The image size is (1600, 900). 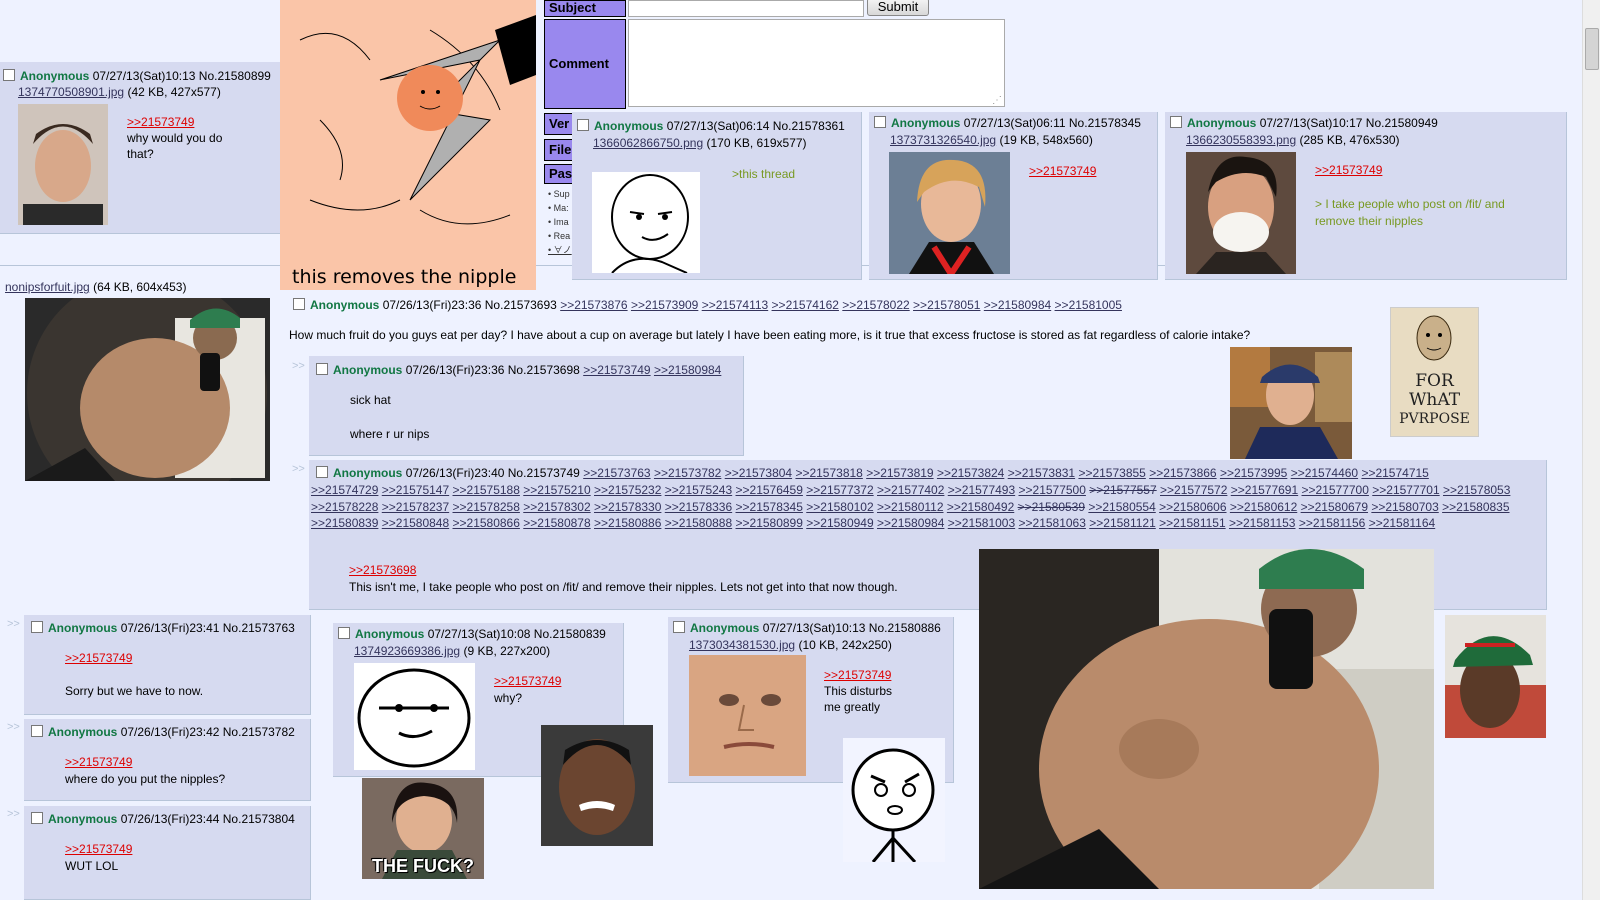 I want to click on puzzled-meme-image, so click(x=894, y=800).